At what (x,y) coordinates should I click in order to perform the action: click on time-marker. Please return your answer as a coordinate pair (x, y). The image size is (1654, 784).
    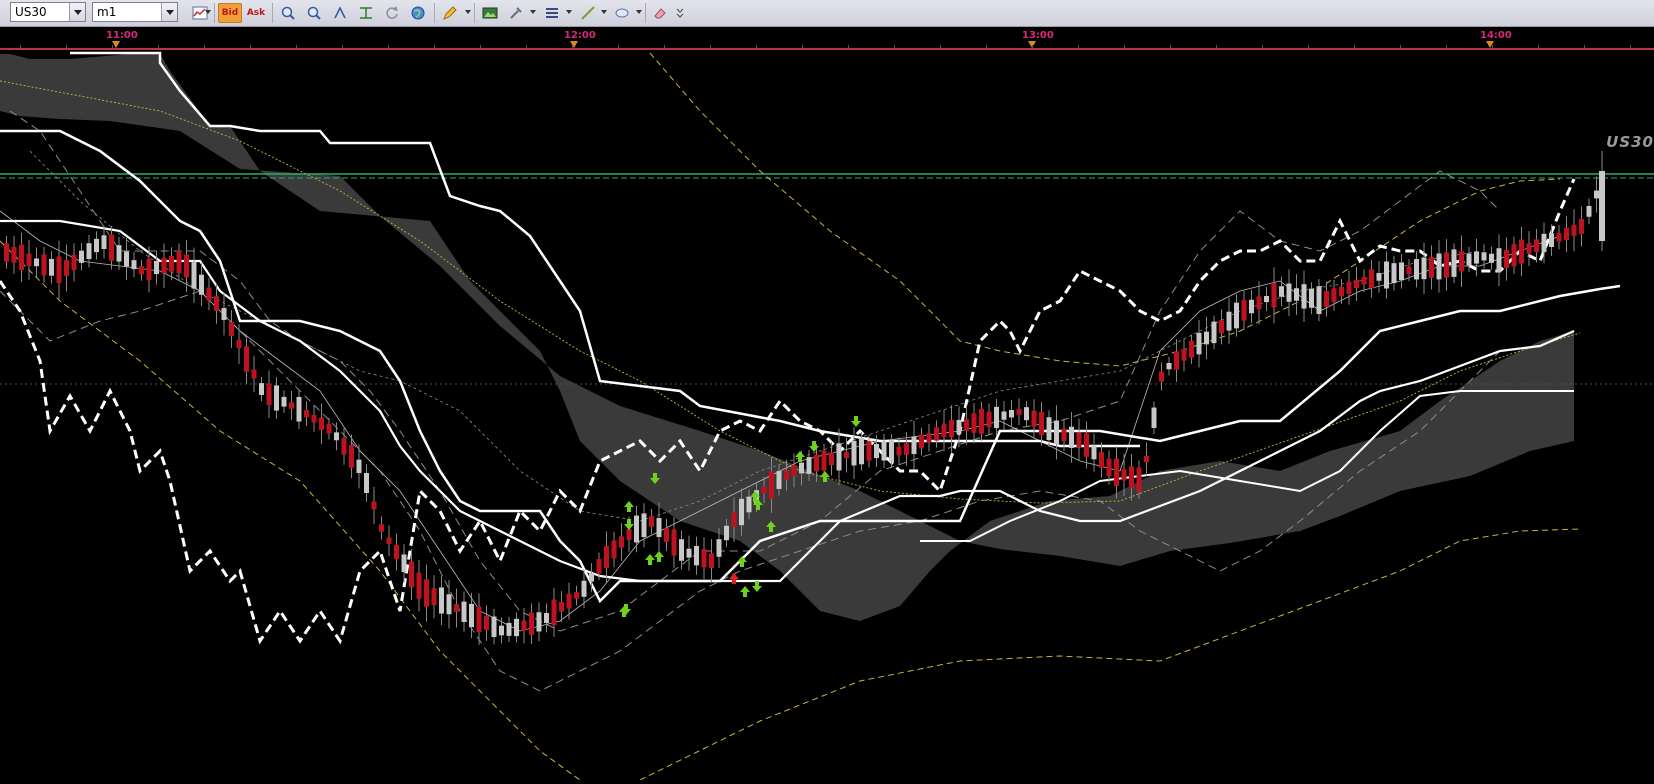
    Looking at the image, I should click on (116, 44).